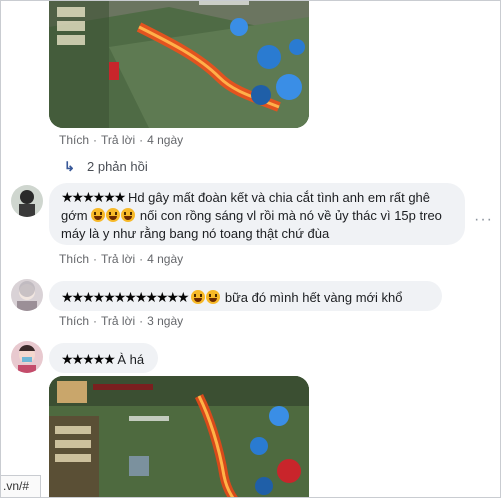  I want to click on comment-author: ★★★★★★, so click(93, 197).